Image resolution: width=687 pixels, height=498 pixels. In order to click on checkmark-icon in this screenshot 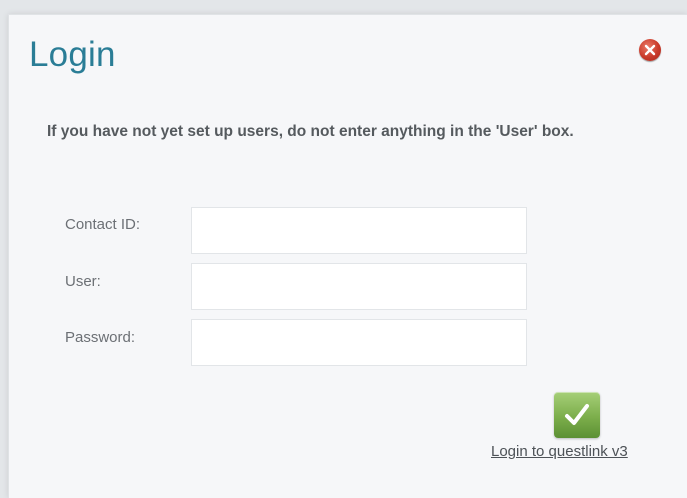, I will do `click(577, 415)`.